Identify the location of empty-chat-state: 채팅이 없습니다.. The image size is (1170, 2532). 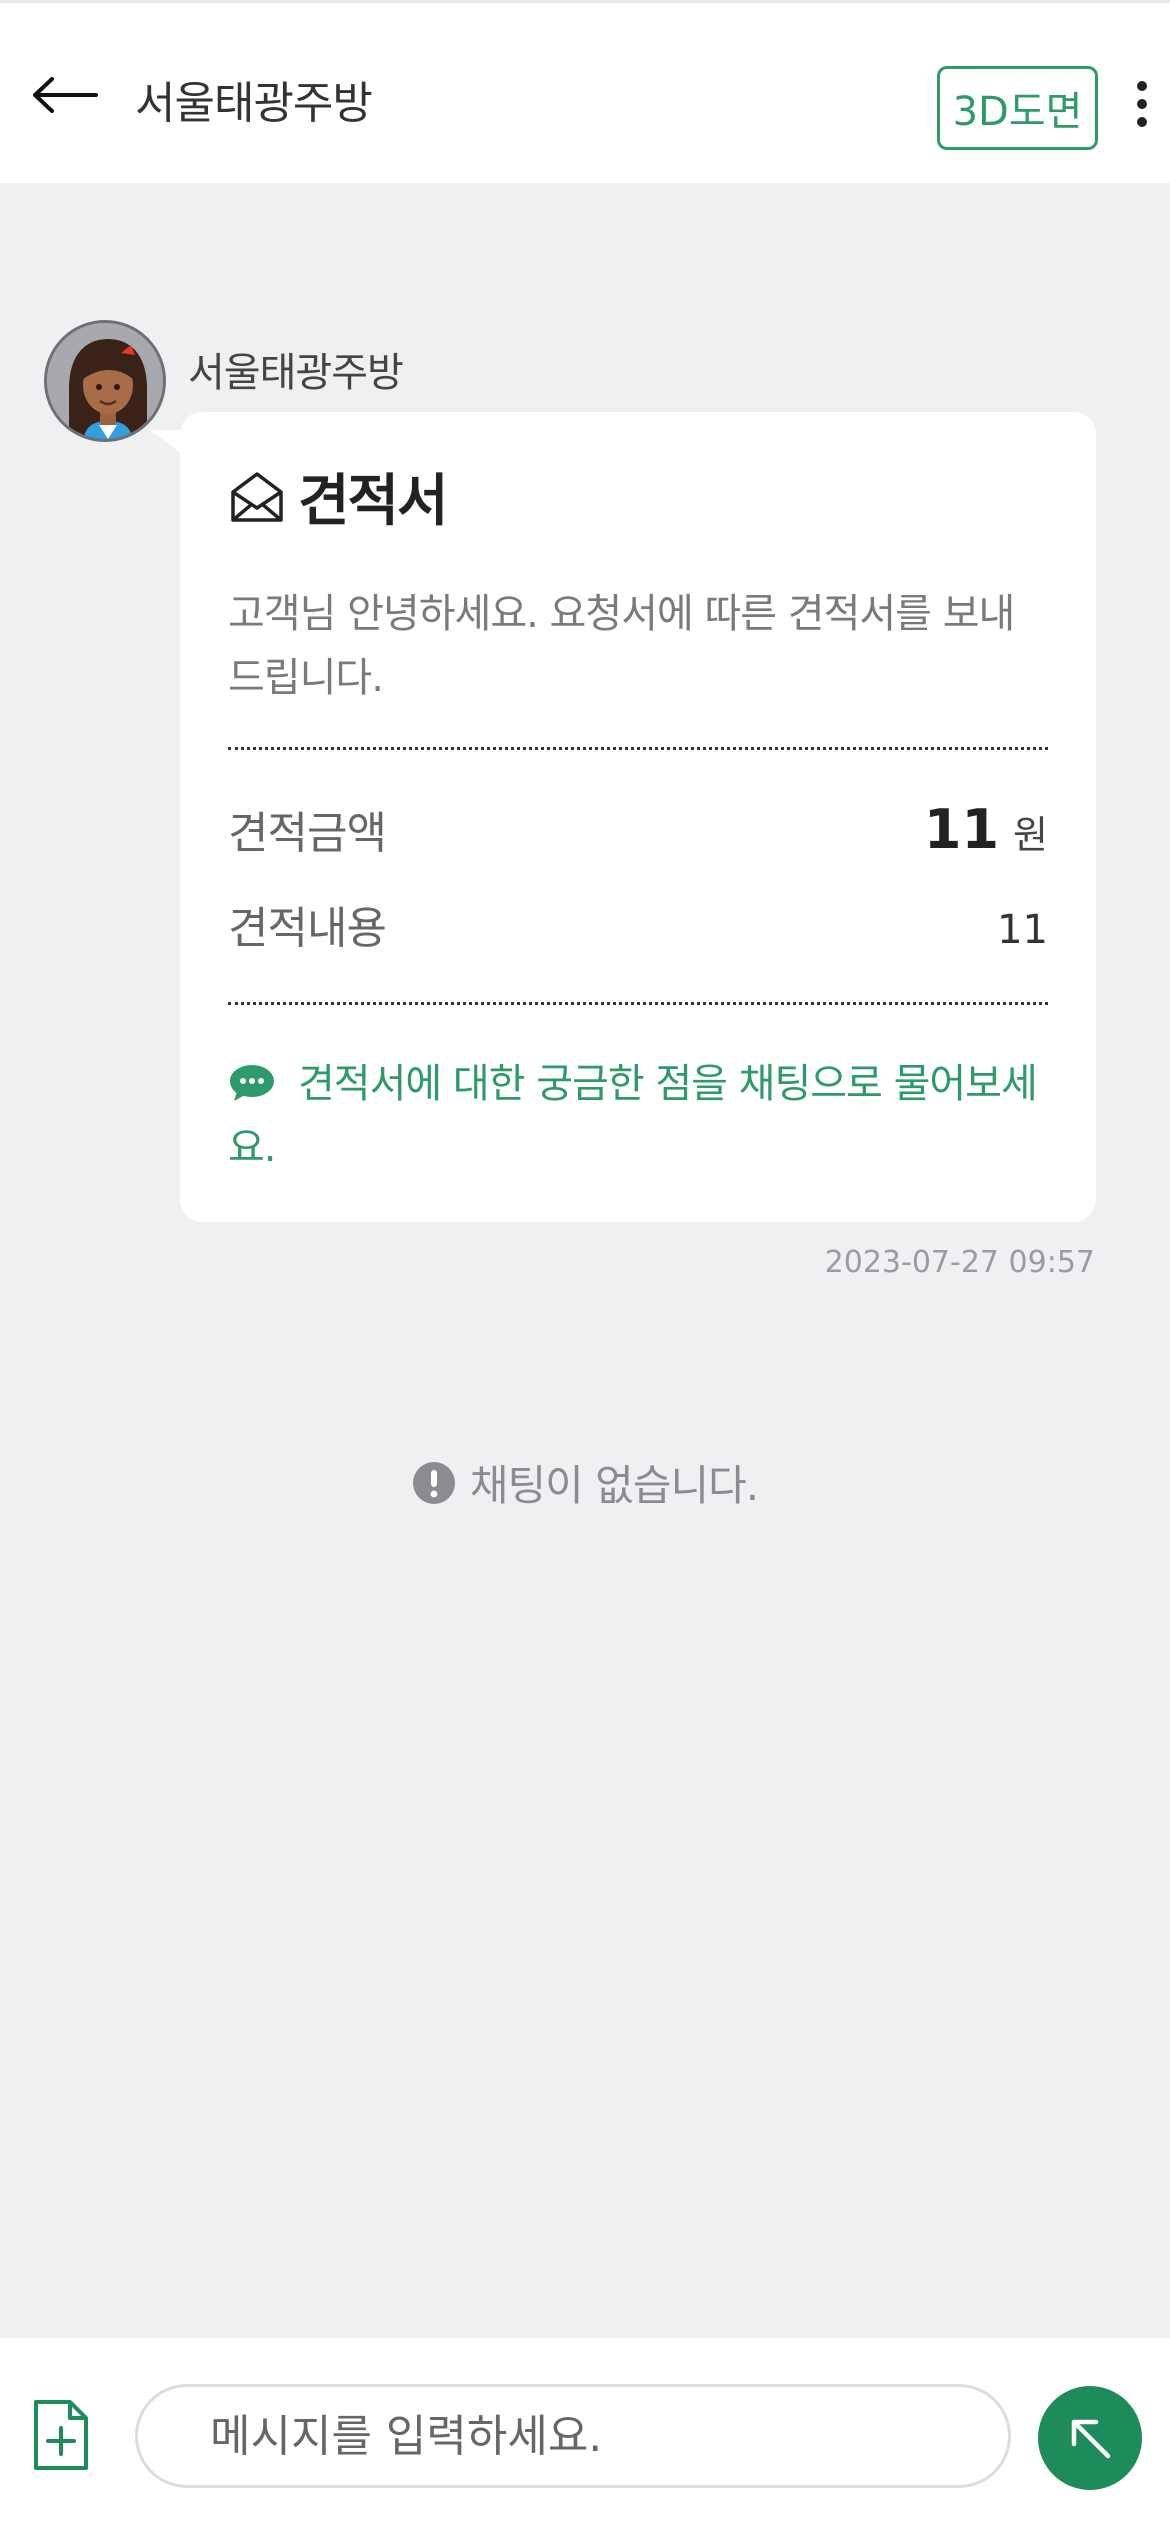
(585, 1482).